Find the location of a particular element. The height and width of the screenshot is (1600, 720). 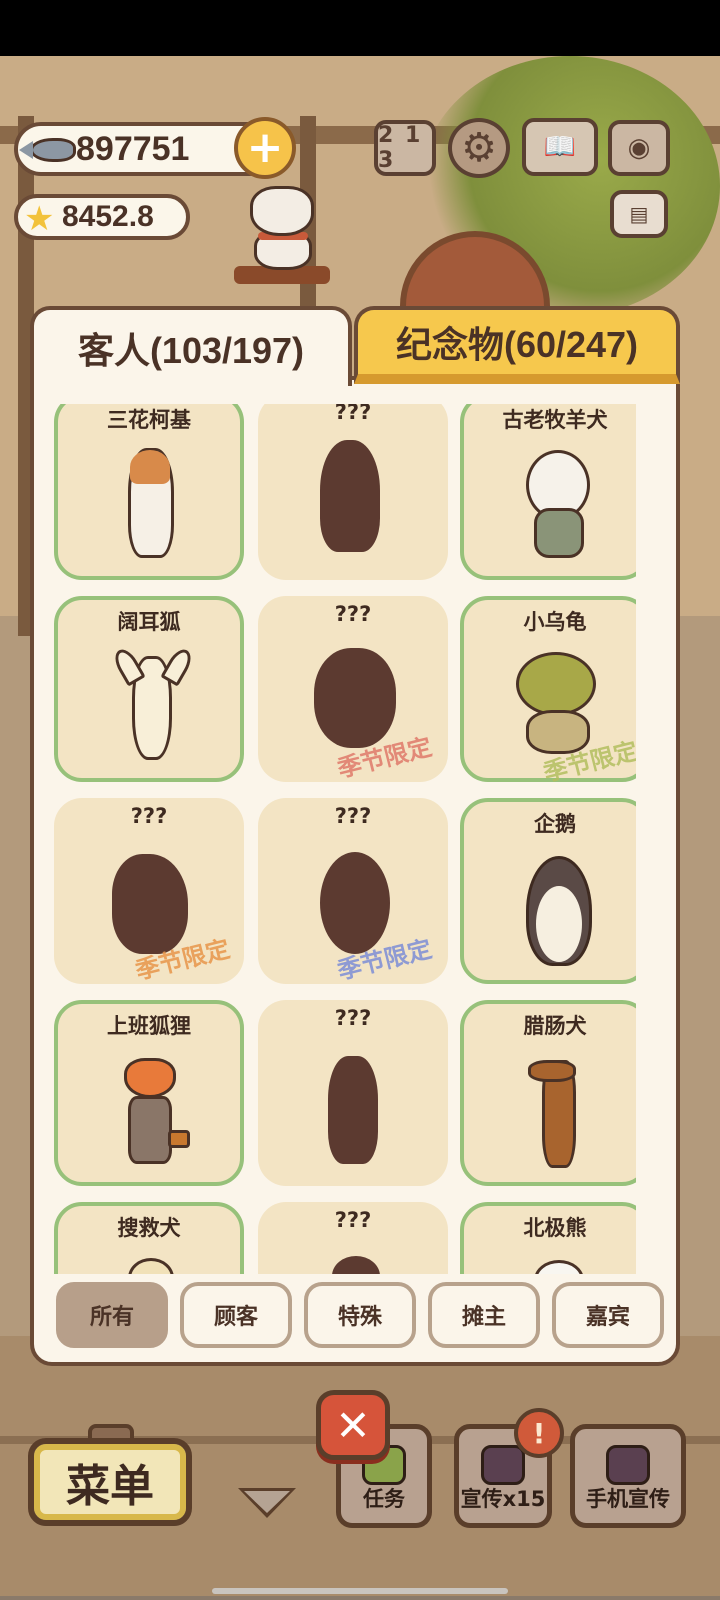

leaderboard-icon: 2 1 3 is located at coordinates (405, 148).